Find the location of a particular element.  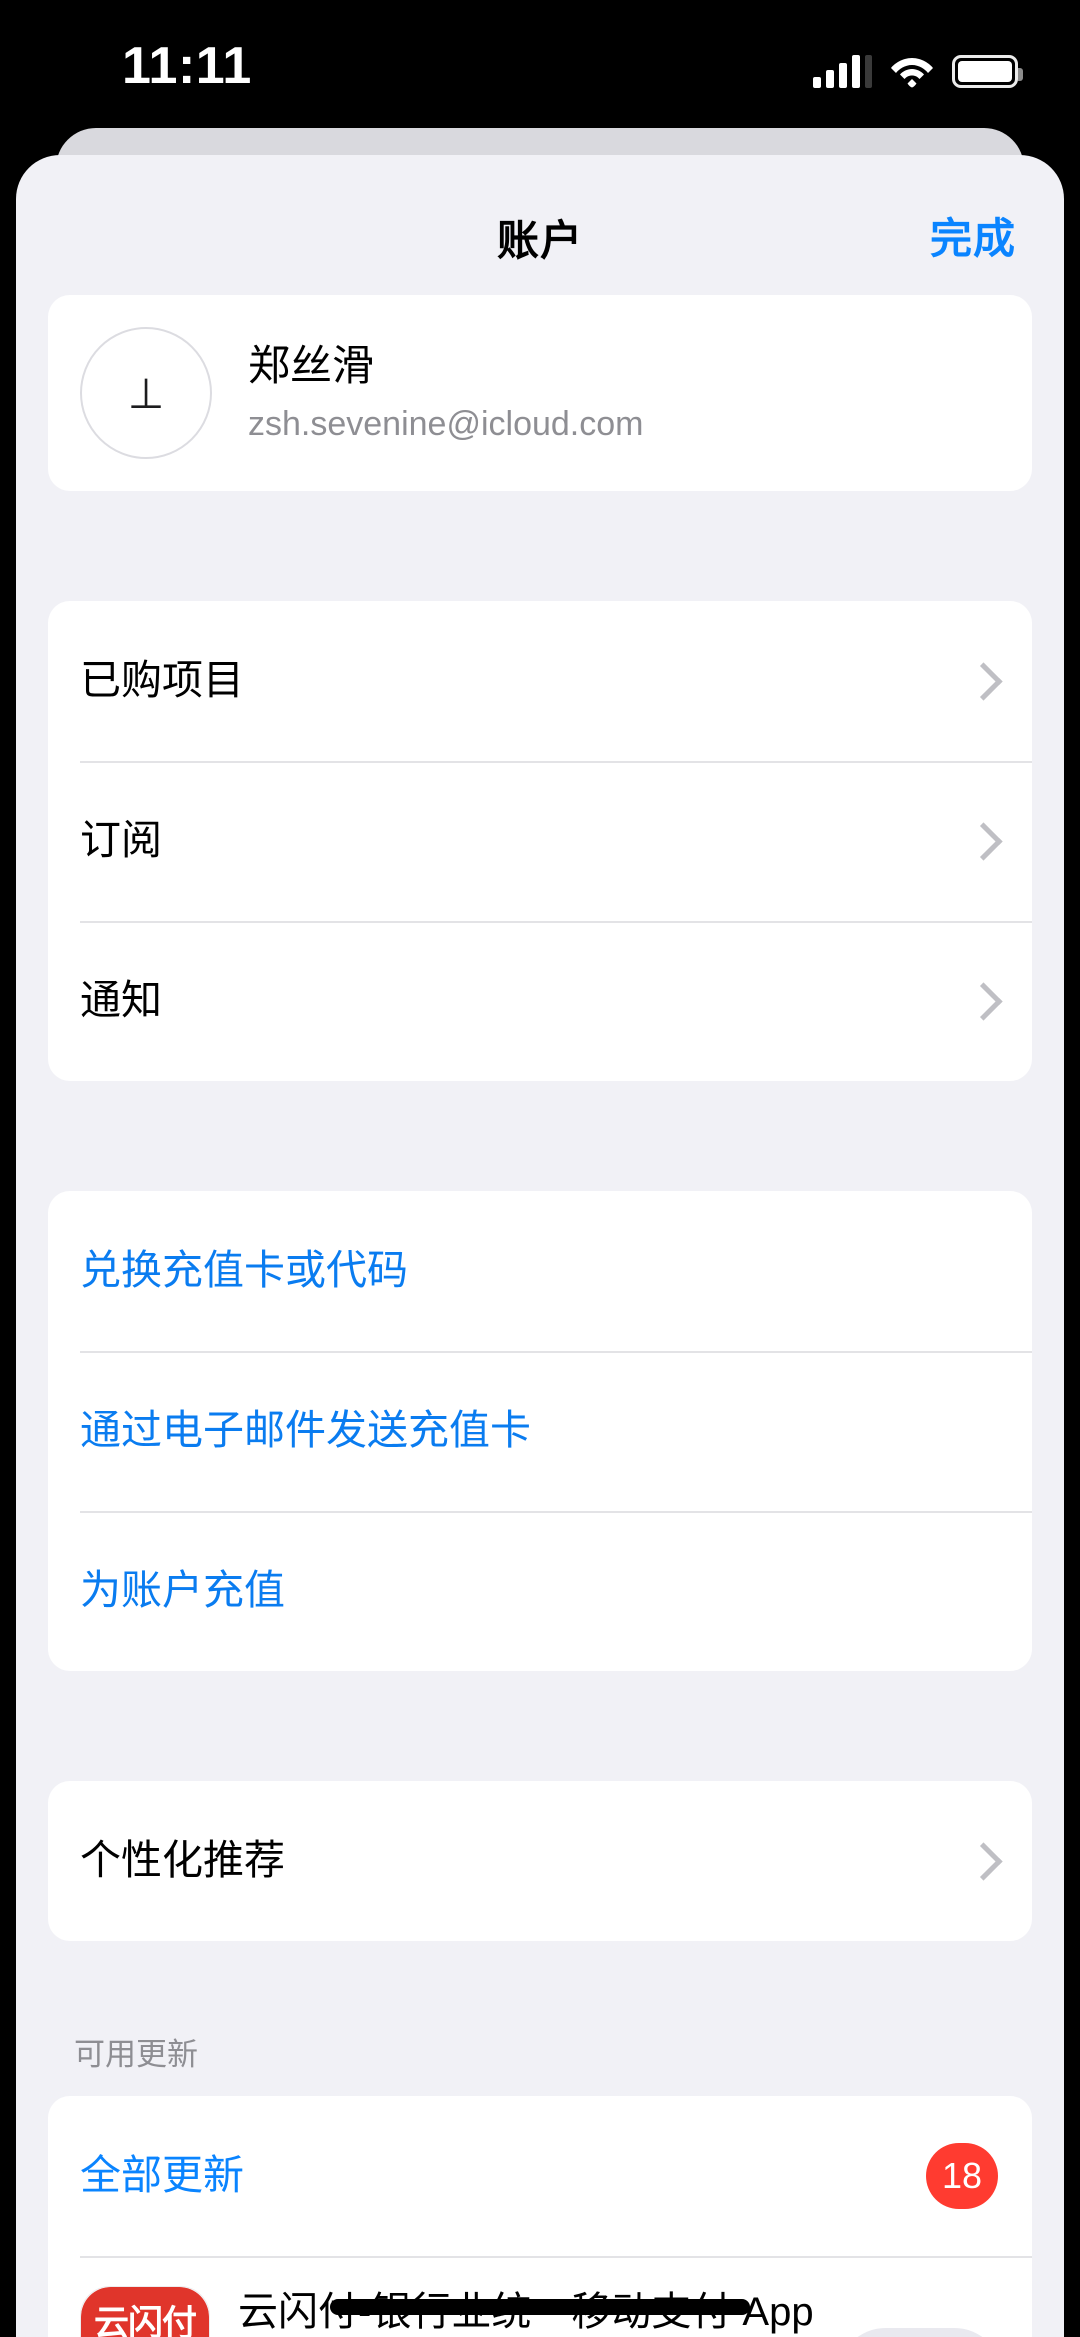

profile-row: ⊥ 郑丝滑 zsh.sevenine@icloud.com is located at coordinates (540, 393).